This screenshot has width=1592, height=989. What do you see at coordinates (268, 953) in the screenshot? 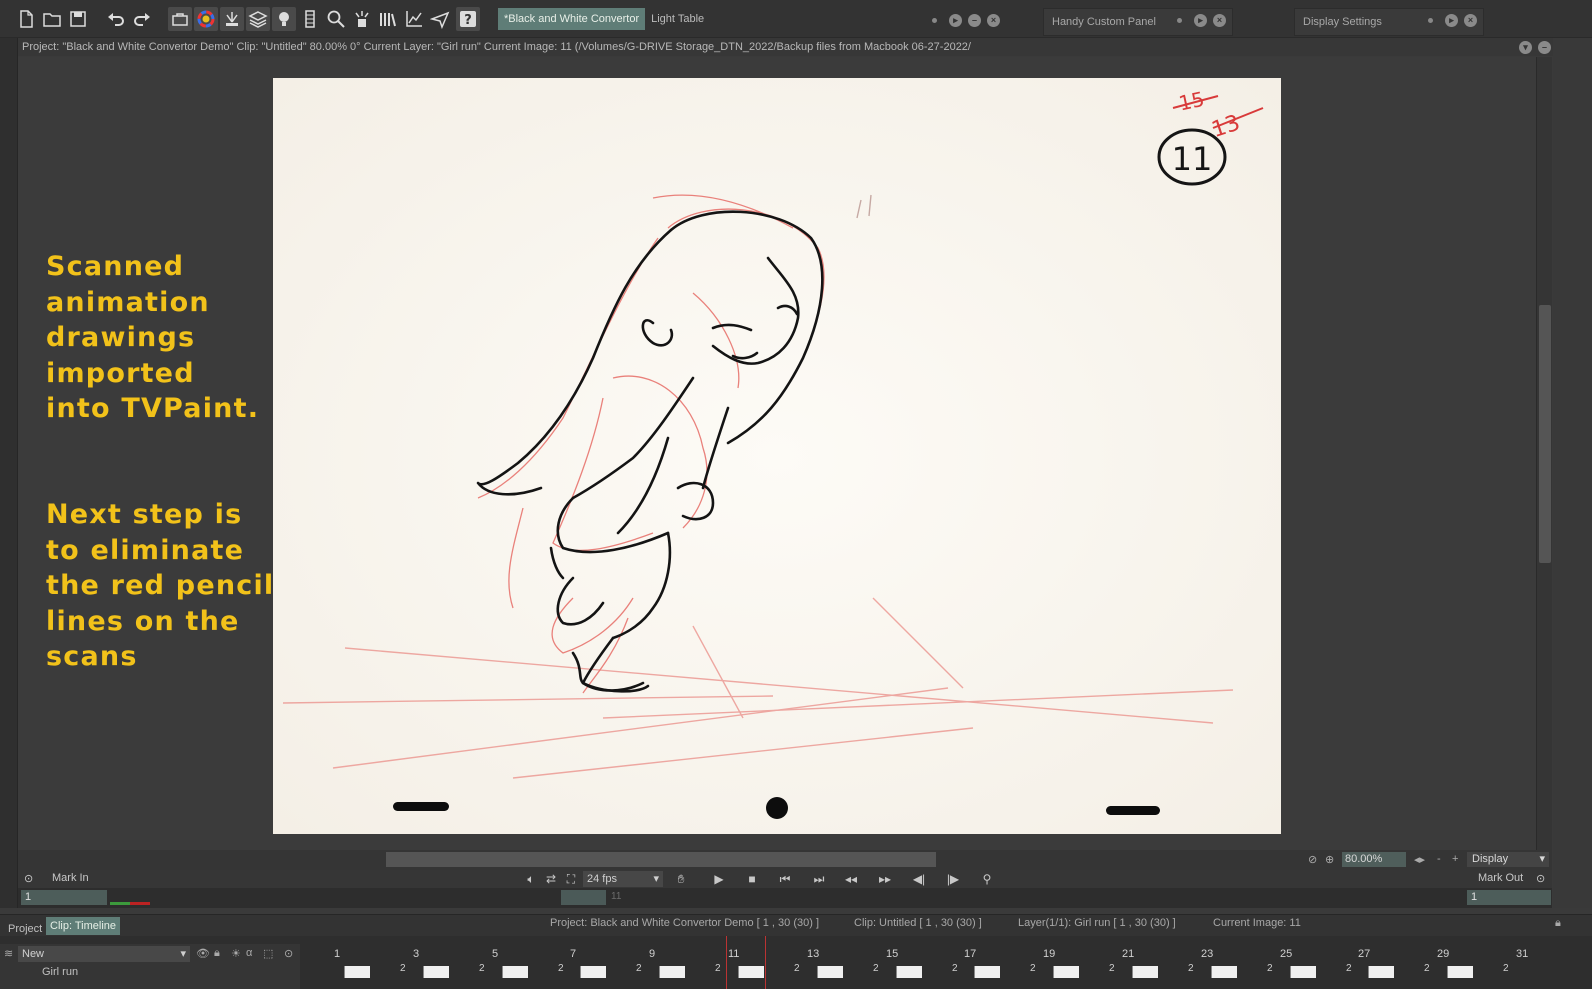
I see `stencil-icon: ⬚` at bounding box center [268, 953].